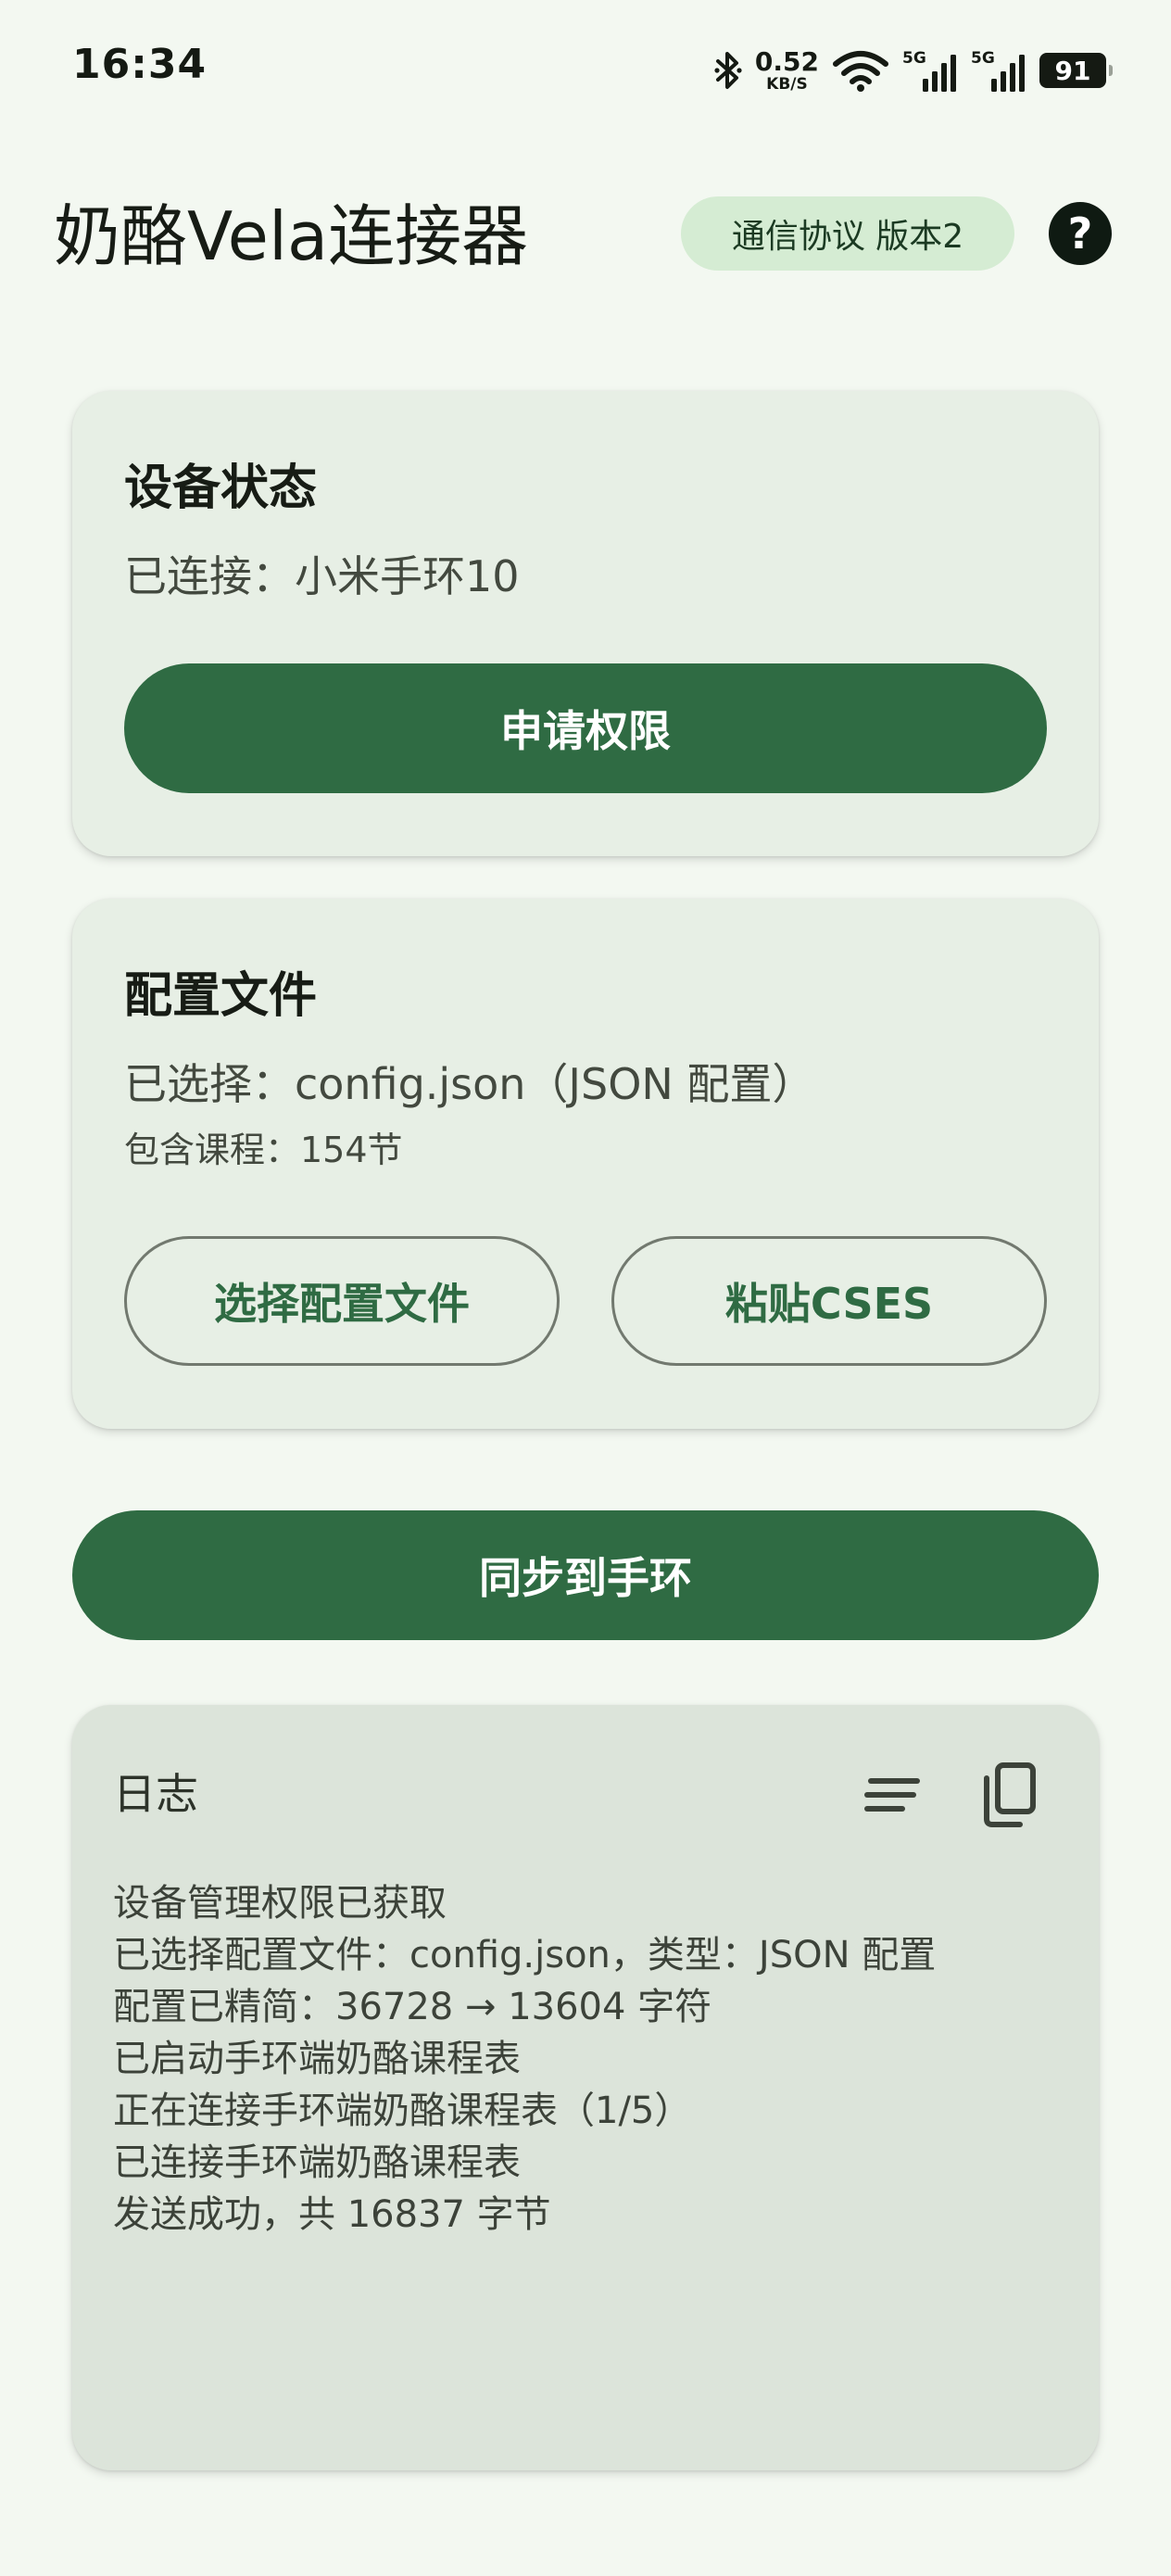 This screenshot has width=1171, height=2576. What do you see at coordinates (829, 1301) in the screenshot?
I see `paste-cses-button: 粘贴CSES` at bounding box center [829, 1301].